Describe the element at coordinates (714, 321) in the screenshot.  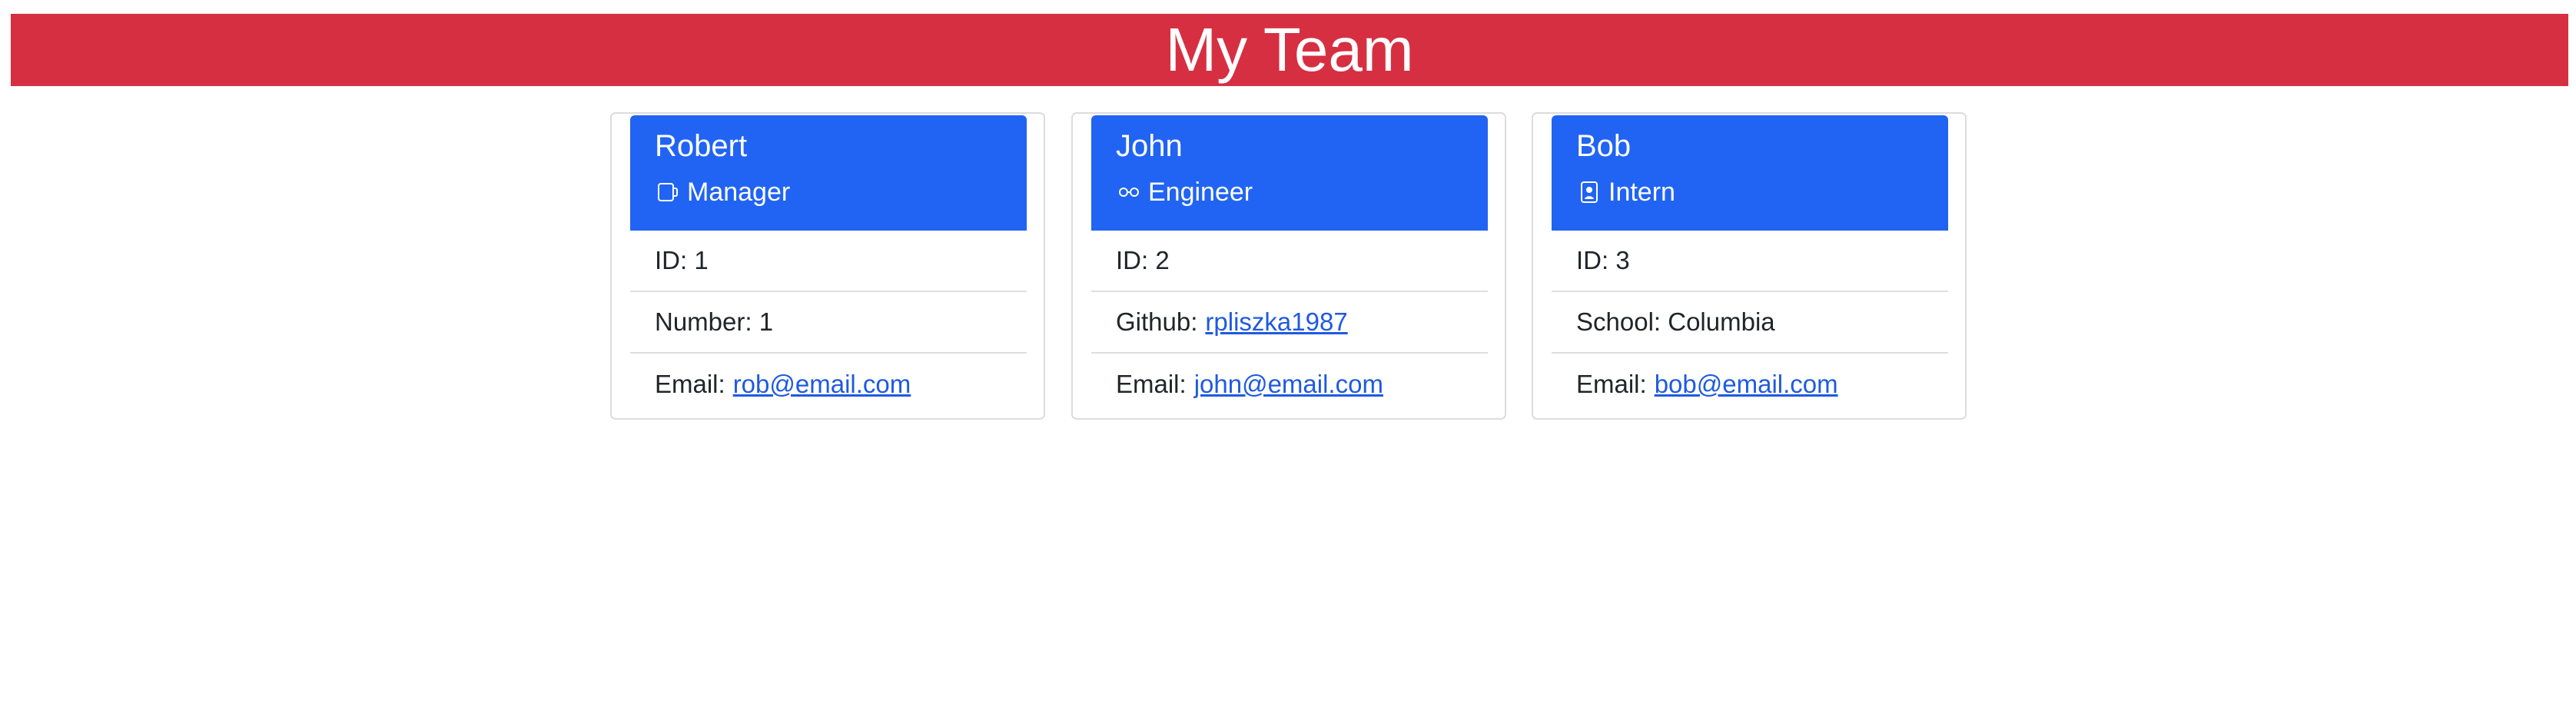
I see `office-number-text: Number: 1` at that location.